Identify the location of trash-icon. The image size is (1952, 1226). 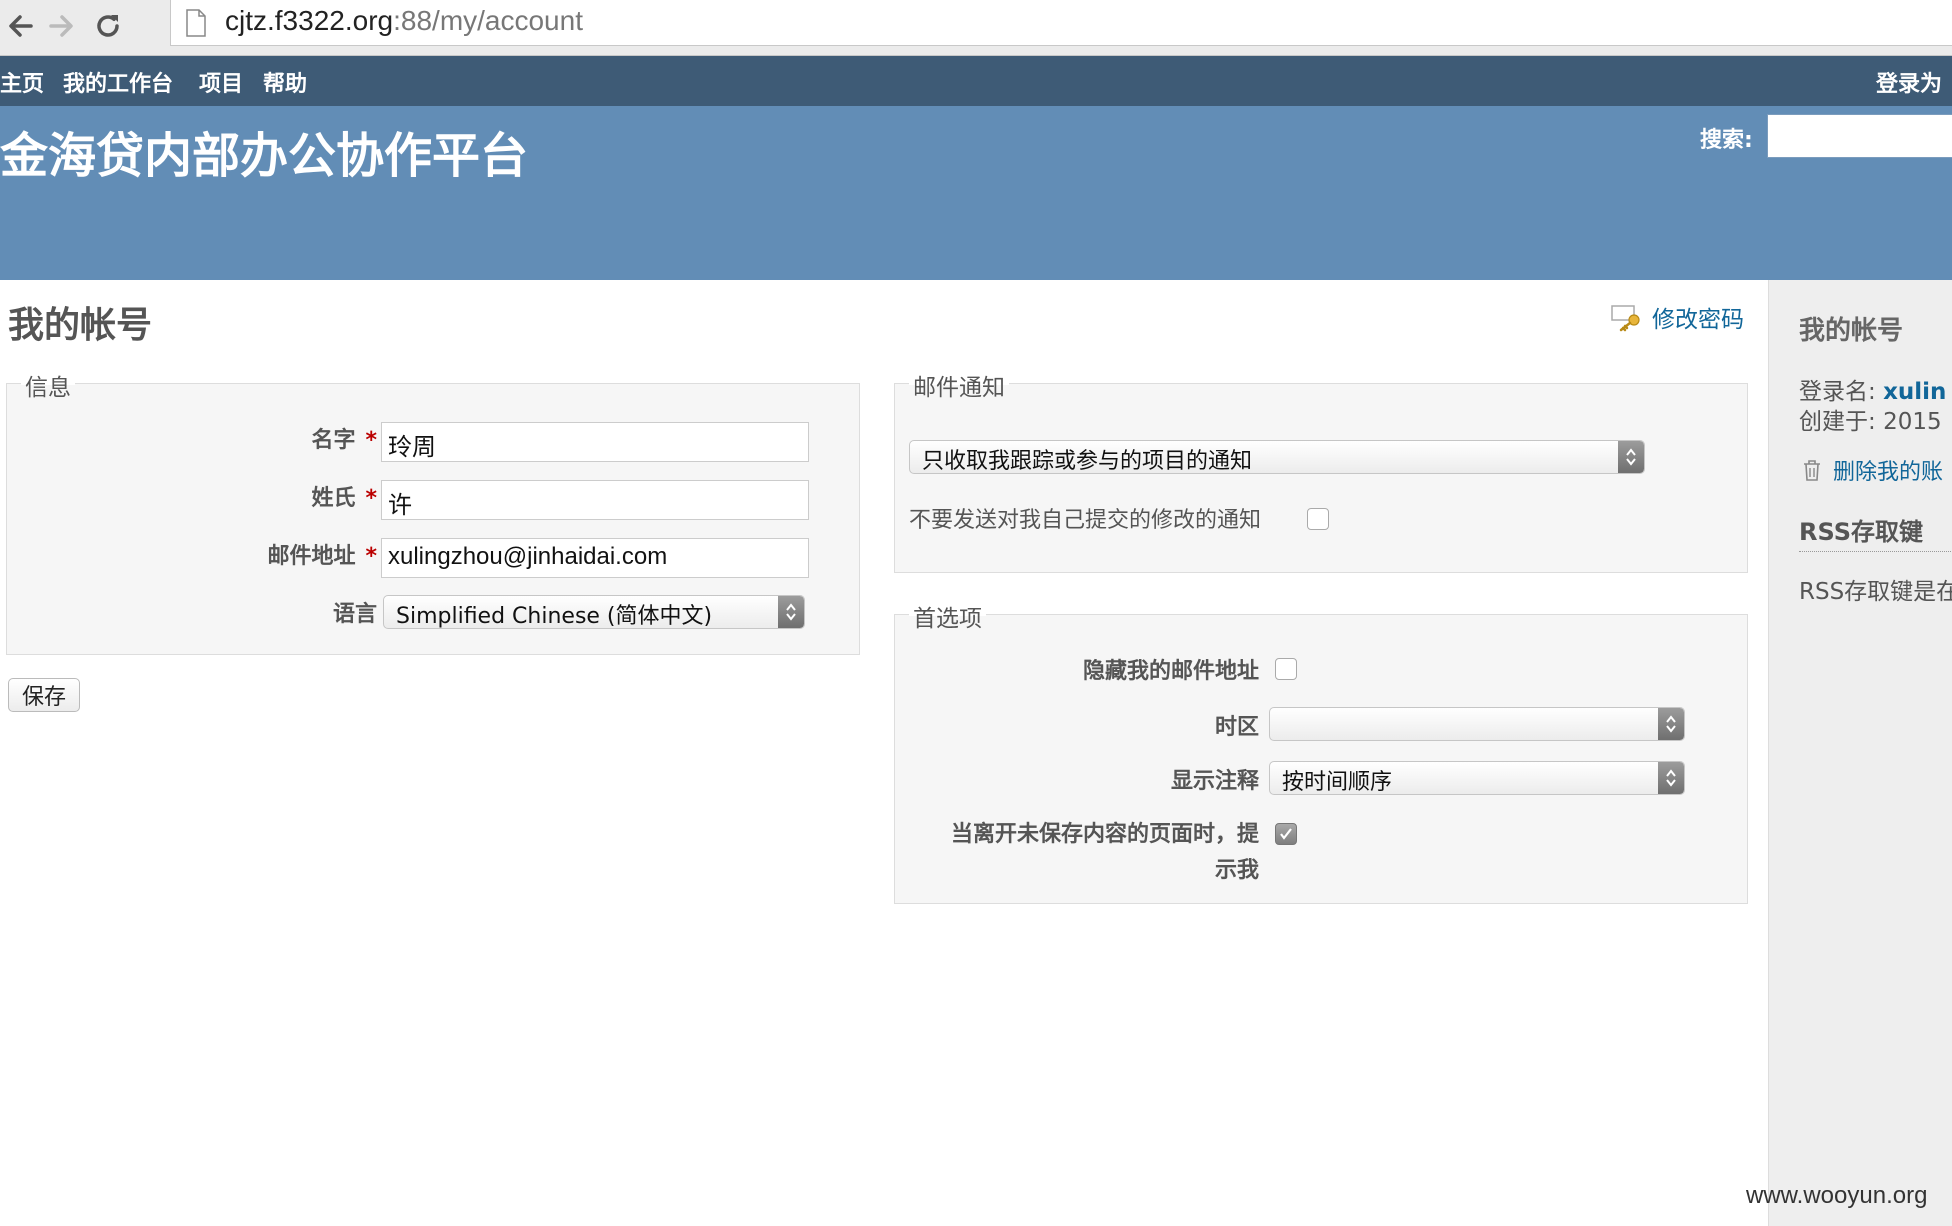
(1812, 470).